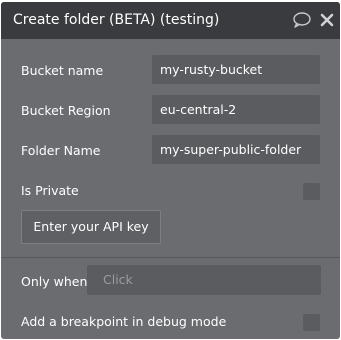 This screenshot has height=340, width=341. Describe the element at coordinates (302, 20) in the screenshot. I see `comment-icon` at that location.